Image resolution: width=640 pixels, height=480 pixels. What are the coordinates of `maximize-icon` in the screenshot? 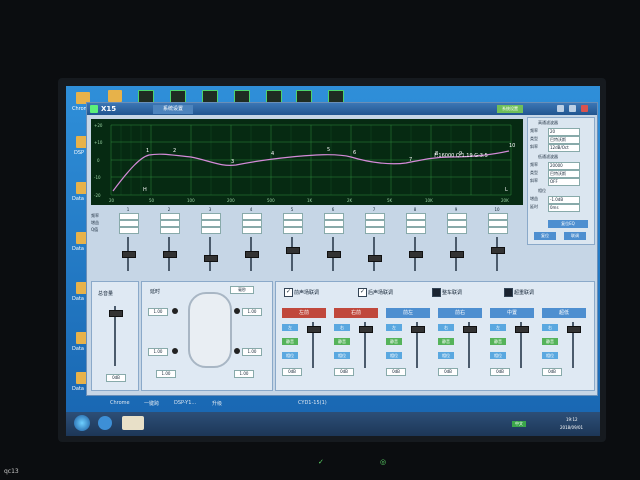 It's located at (572, 108).